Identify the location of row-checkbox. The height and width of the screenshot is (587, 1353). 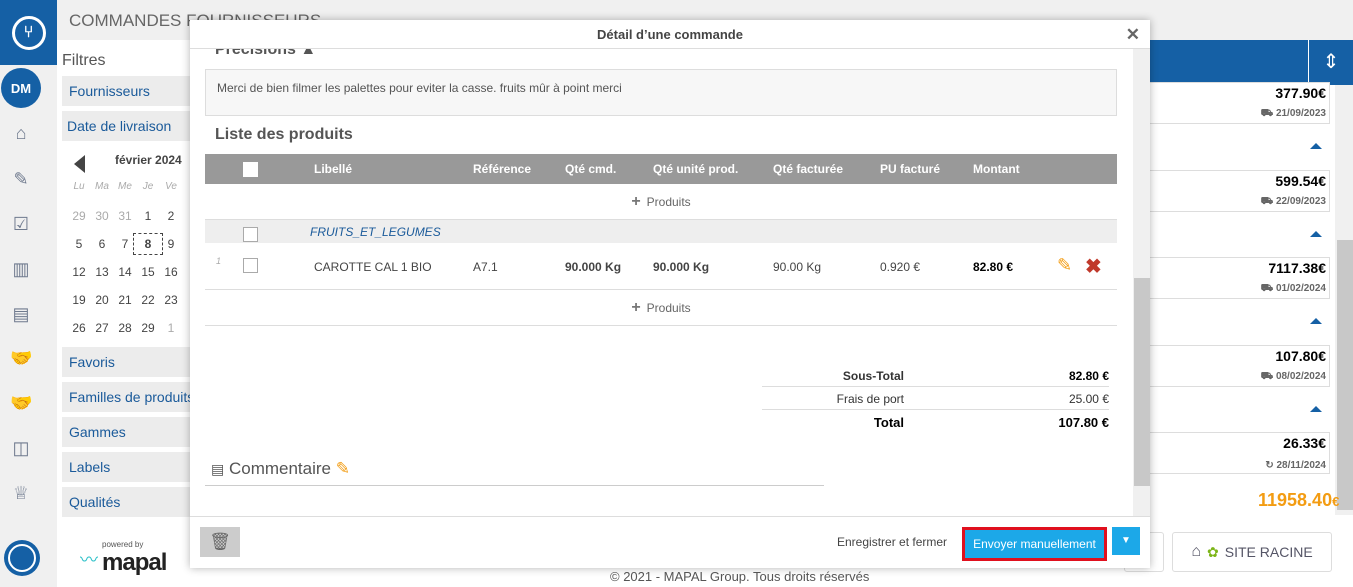
(250, 265).